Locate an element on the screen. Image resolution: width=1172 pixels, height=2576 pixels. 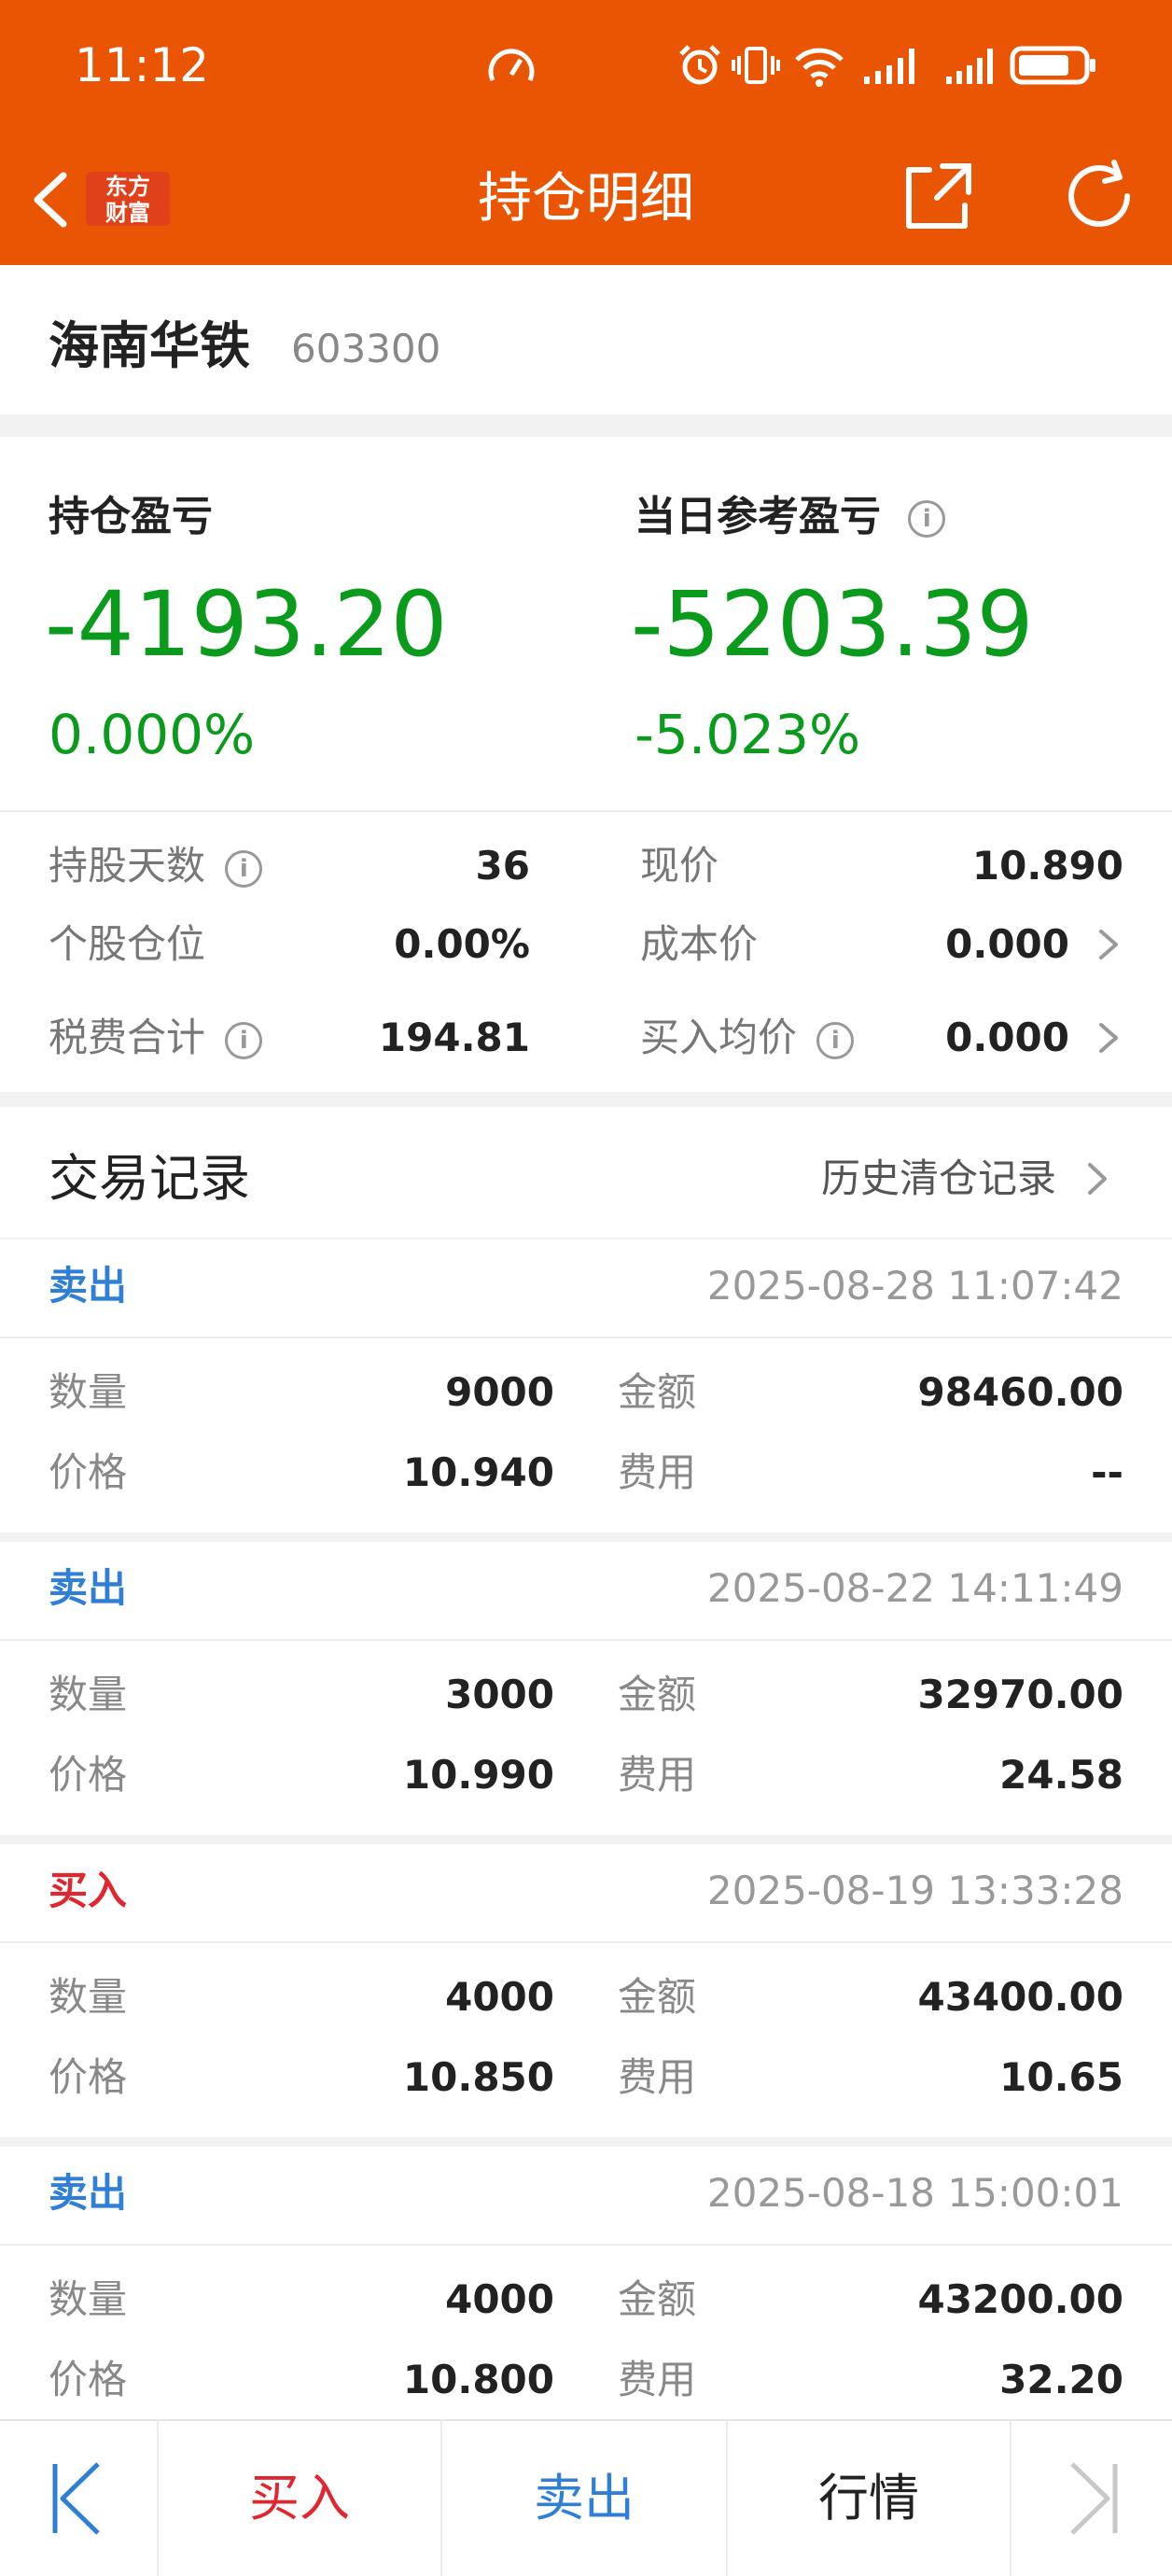
wifi-icon is located at coordinates (819, 67).